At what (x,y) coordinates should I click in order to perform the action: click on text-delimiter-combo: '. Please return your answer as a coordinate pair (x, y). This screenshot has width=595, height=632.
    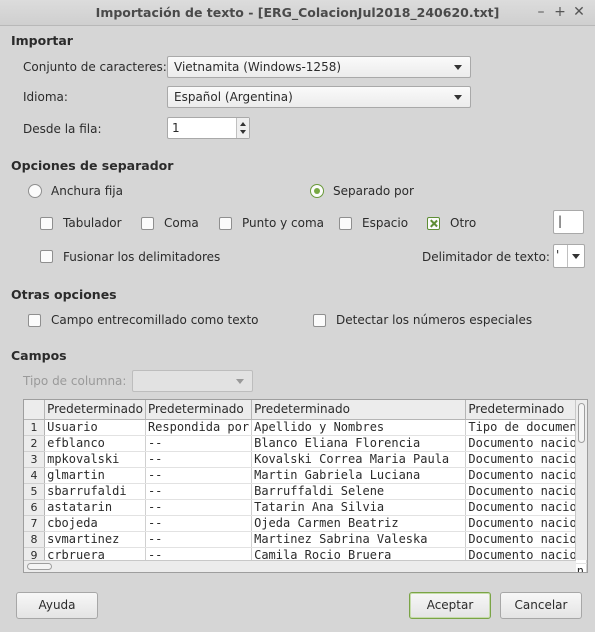
    Looking at the image, I should click on (569, 256).